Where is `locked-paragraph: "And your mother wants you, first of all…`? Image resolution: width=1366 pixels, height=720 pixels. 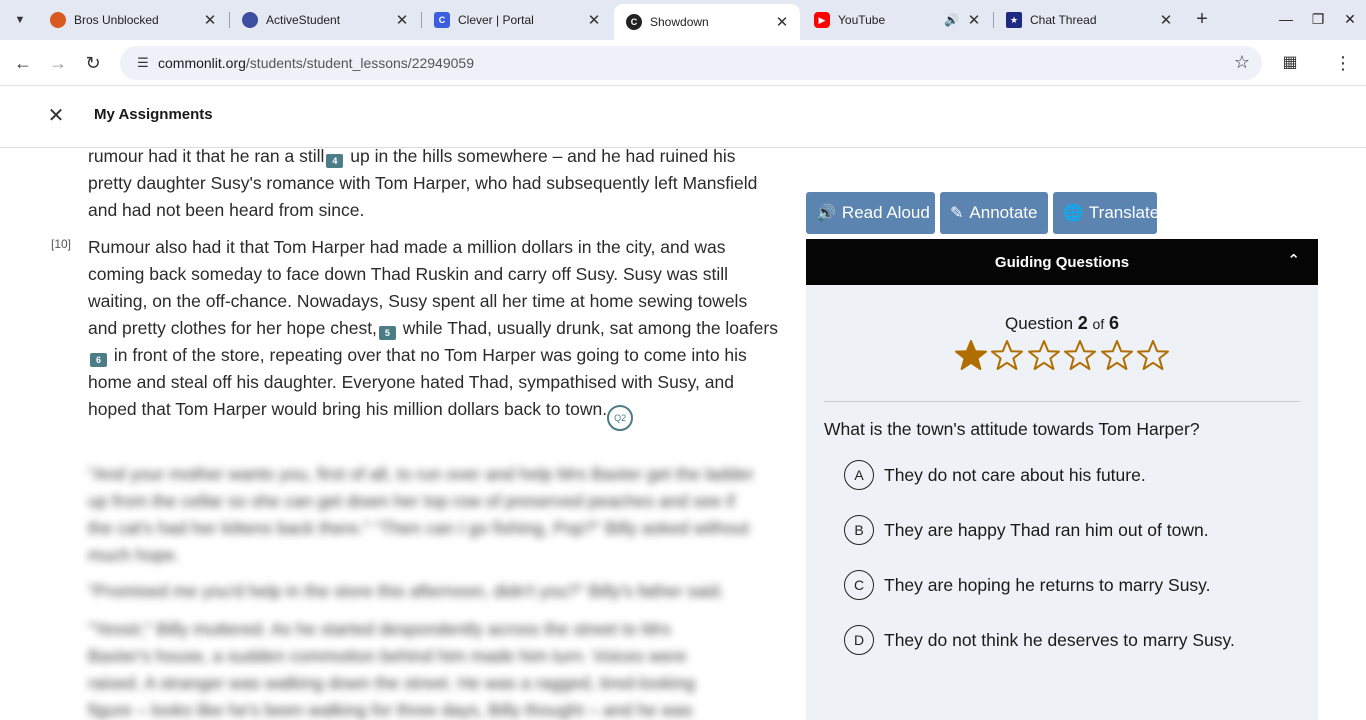 locked-paragraph: "And your mother wants you, first of all… is located at coordinates (421, 514).